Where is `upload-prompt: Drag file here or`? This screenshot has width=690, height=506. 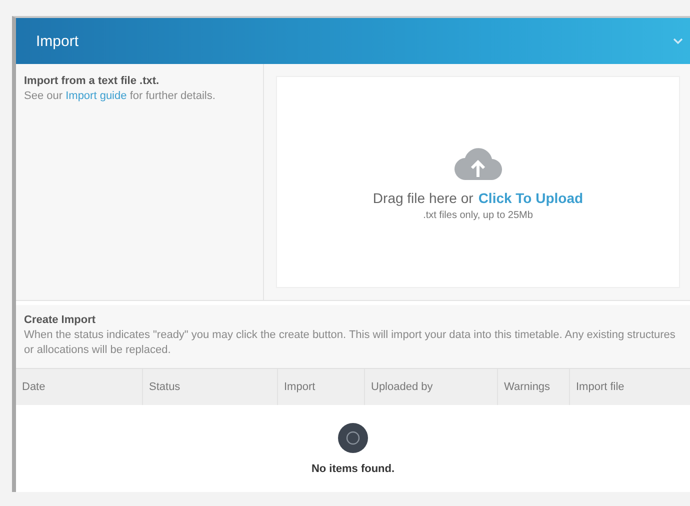
upload-prompt: Drag file here or is located at coordinates (423, 198).